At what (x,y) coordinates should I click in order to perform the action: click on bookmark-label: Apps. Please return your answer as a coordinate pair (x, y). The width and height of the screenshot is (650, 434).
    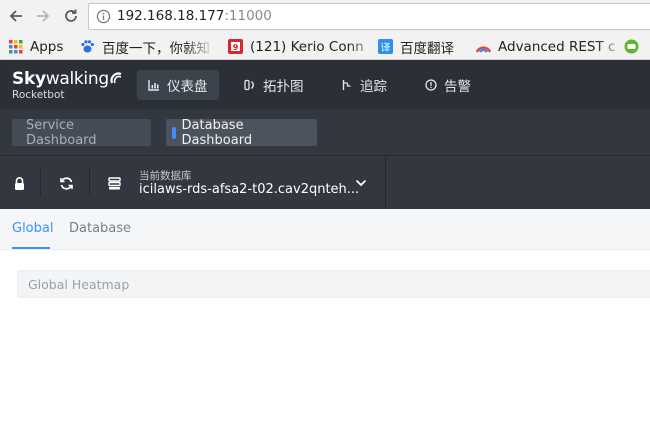
    Looking at the image, I should click on (47, 46).